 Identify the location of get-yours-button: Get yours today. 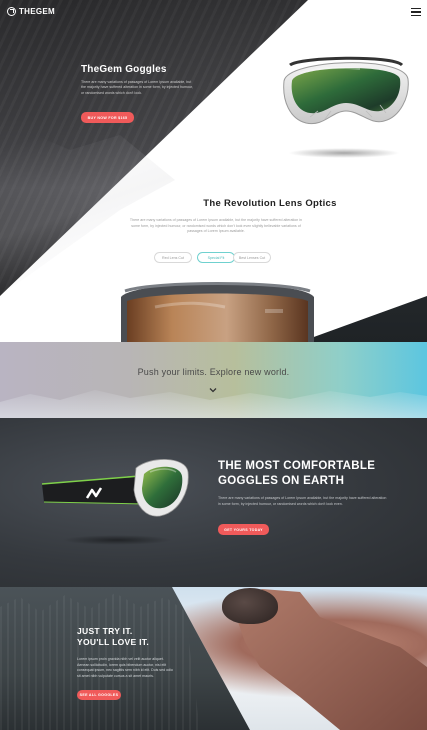
(243, 529).